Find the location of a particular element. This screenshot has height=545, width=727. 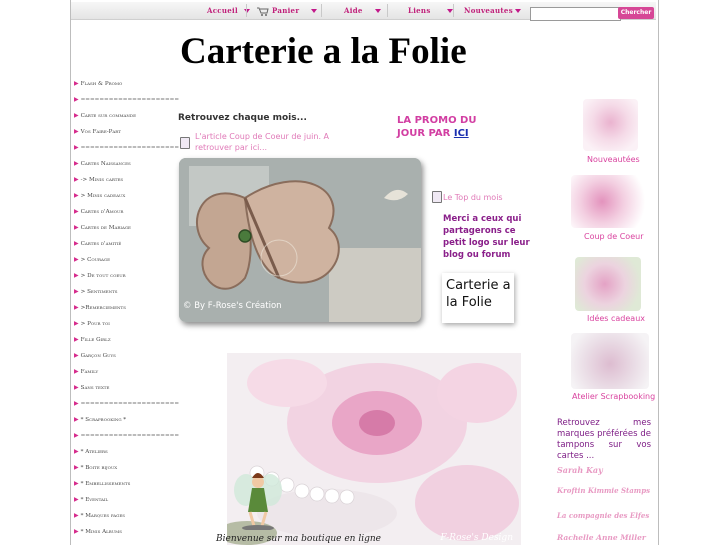

sidebar-item: ▶ Garçon Guys is located at coordinates (124, 358).